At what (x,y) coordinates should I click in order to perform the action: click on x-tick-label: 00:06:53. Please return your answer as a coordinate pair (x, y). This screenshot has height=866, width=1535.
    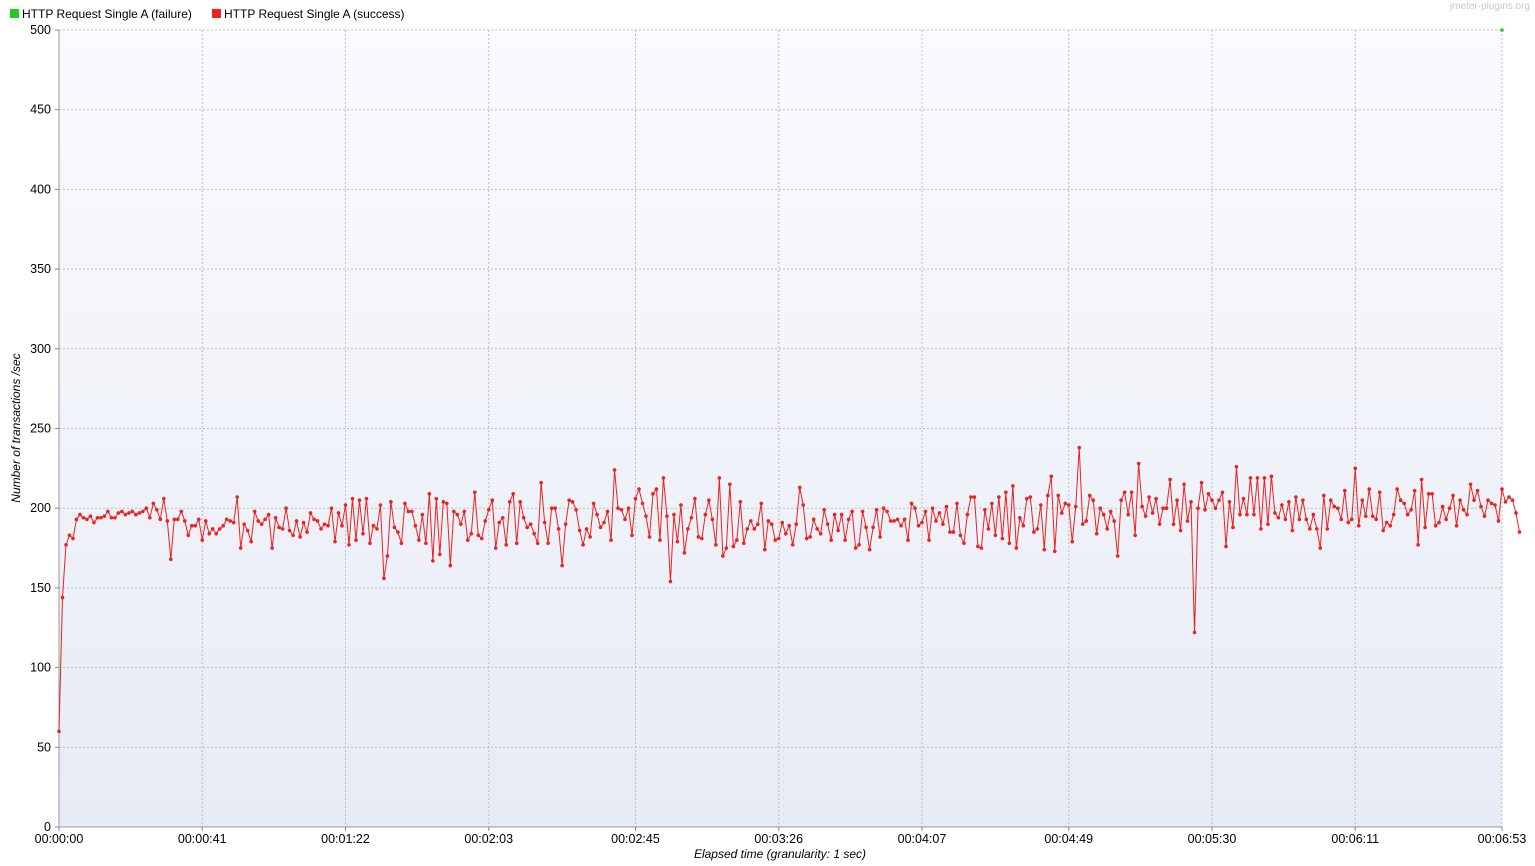
    Looking at the image, I should click on (1502, 839).